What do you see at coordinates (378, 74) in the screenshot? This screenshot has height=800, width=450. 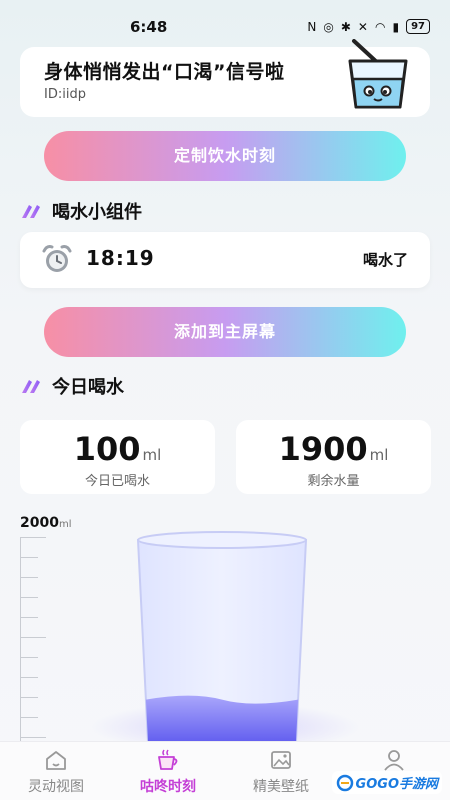 I see `cup-mascot-icon` at bounding box center [378, 74].